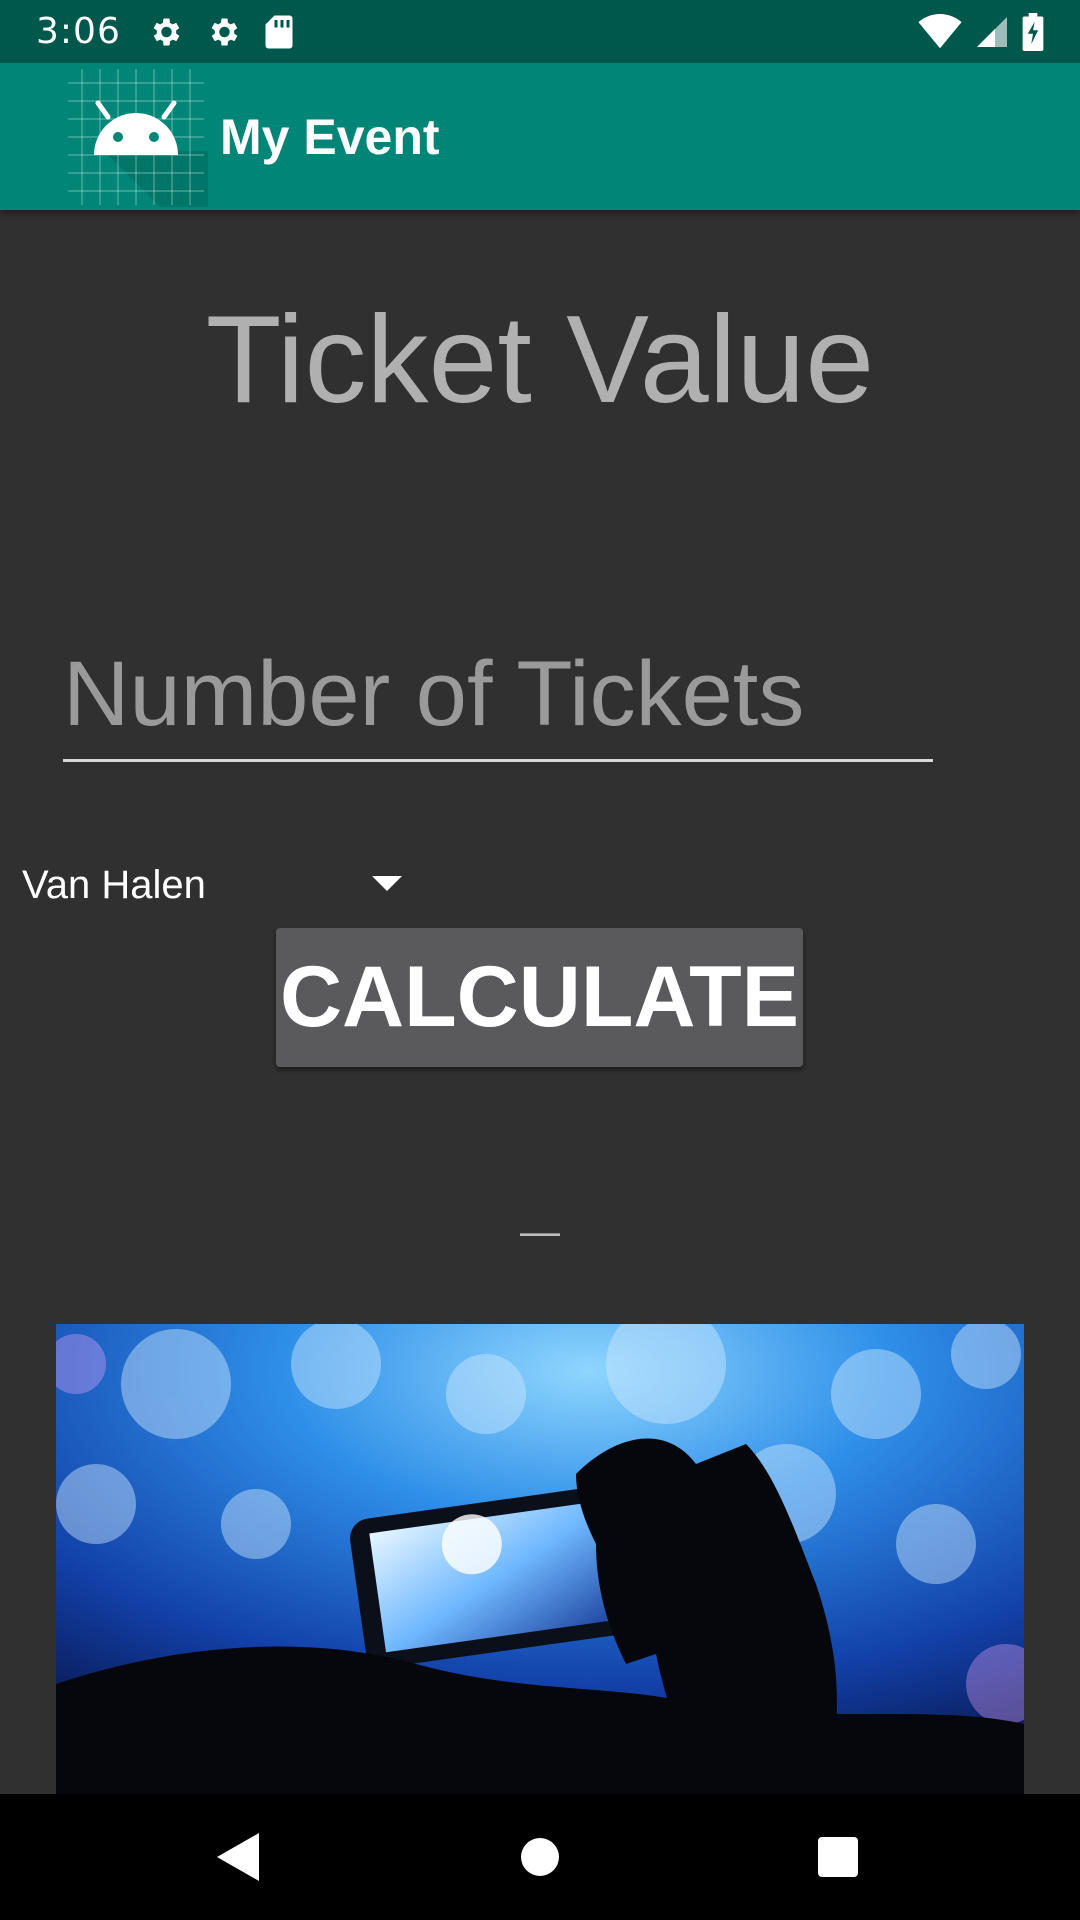  I want to click on result-text: —, so click(540, 1232).